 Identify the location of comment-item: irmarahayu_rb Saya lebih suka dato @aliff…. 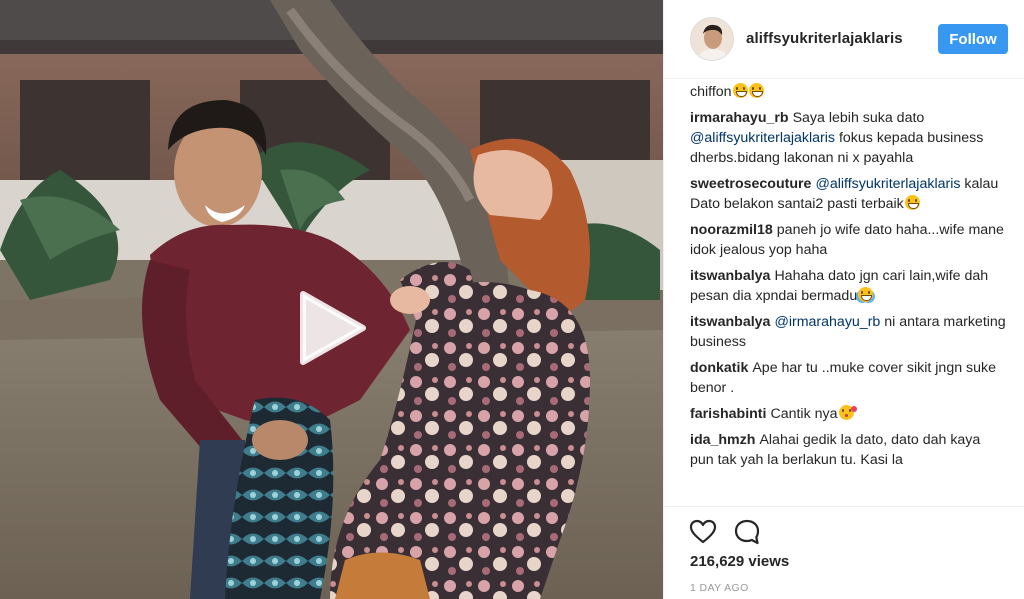
(848, 138).